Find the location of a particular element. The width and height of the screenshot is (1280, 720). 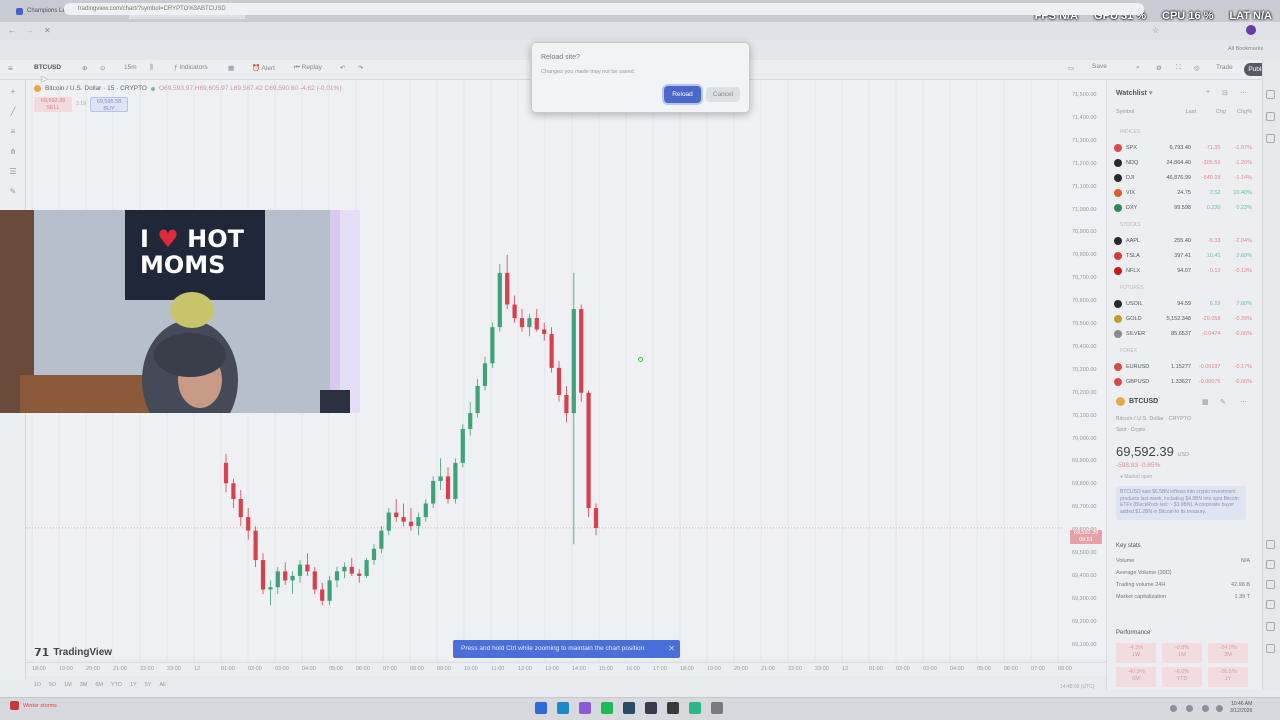

timeframe-button: All is located at coordinates (162, 685).